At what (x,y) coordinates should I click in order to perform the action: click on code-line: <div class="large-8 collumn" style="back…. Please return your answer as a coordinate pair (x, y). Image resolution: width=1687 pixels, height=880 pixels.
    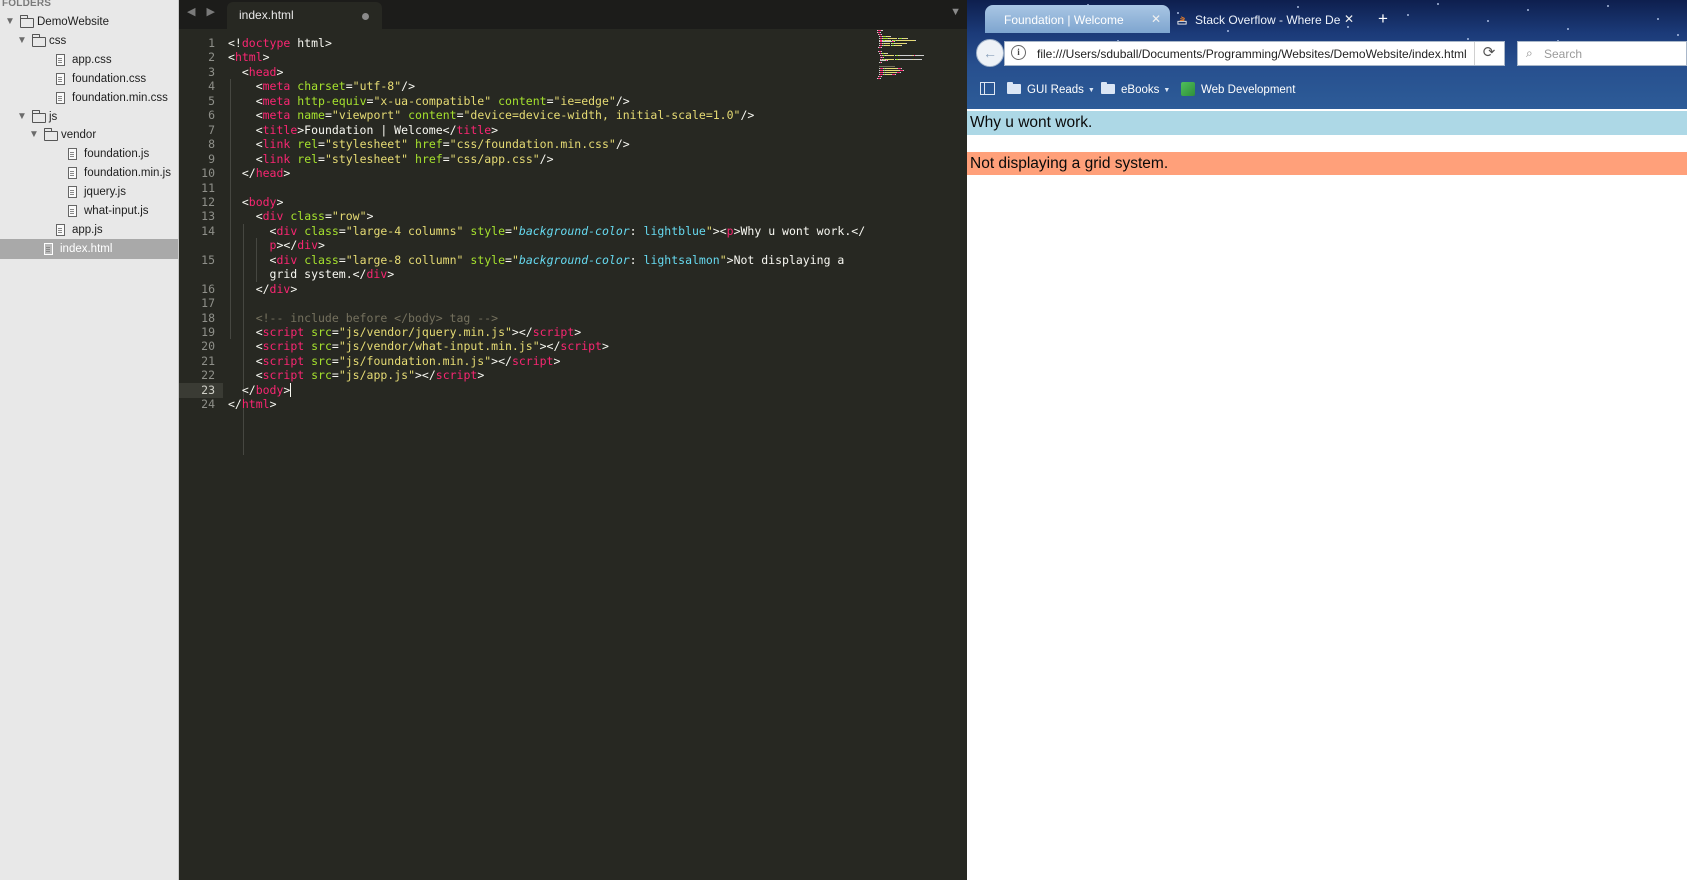
    Looking at the image, I should click on (536, 260).